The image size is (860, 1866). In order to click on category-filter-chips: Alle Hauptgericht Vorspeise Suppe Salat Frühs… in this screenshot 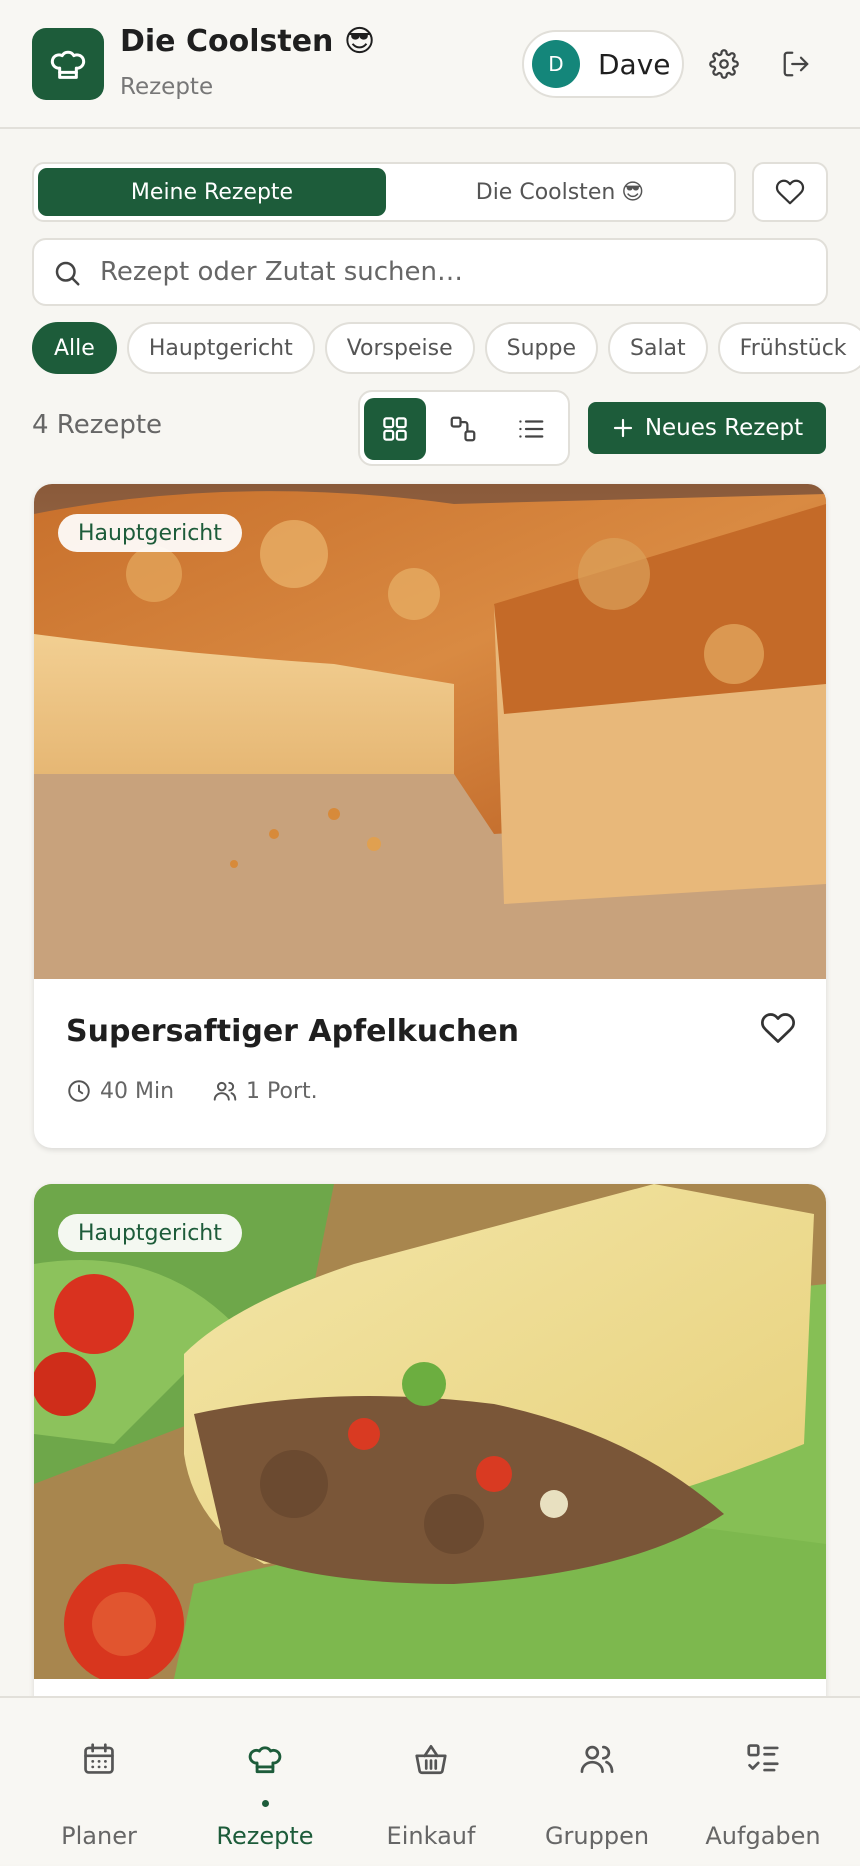, I will do `click(446, 349)`.